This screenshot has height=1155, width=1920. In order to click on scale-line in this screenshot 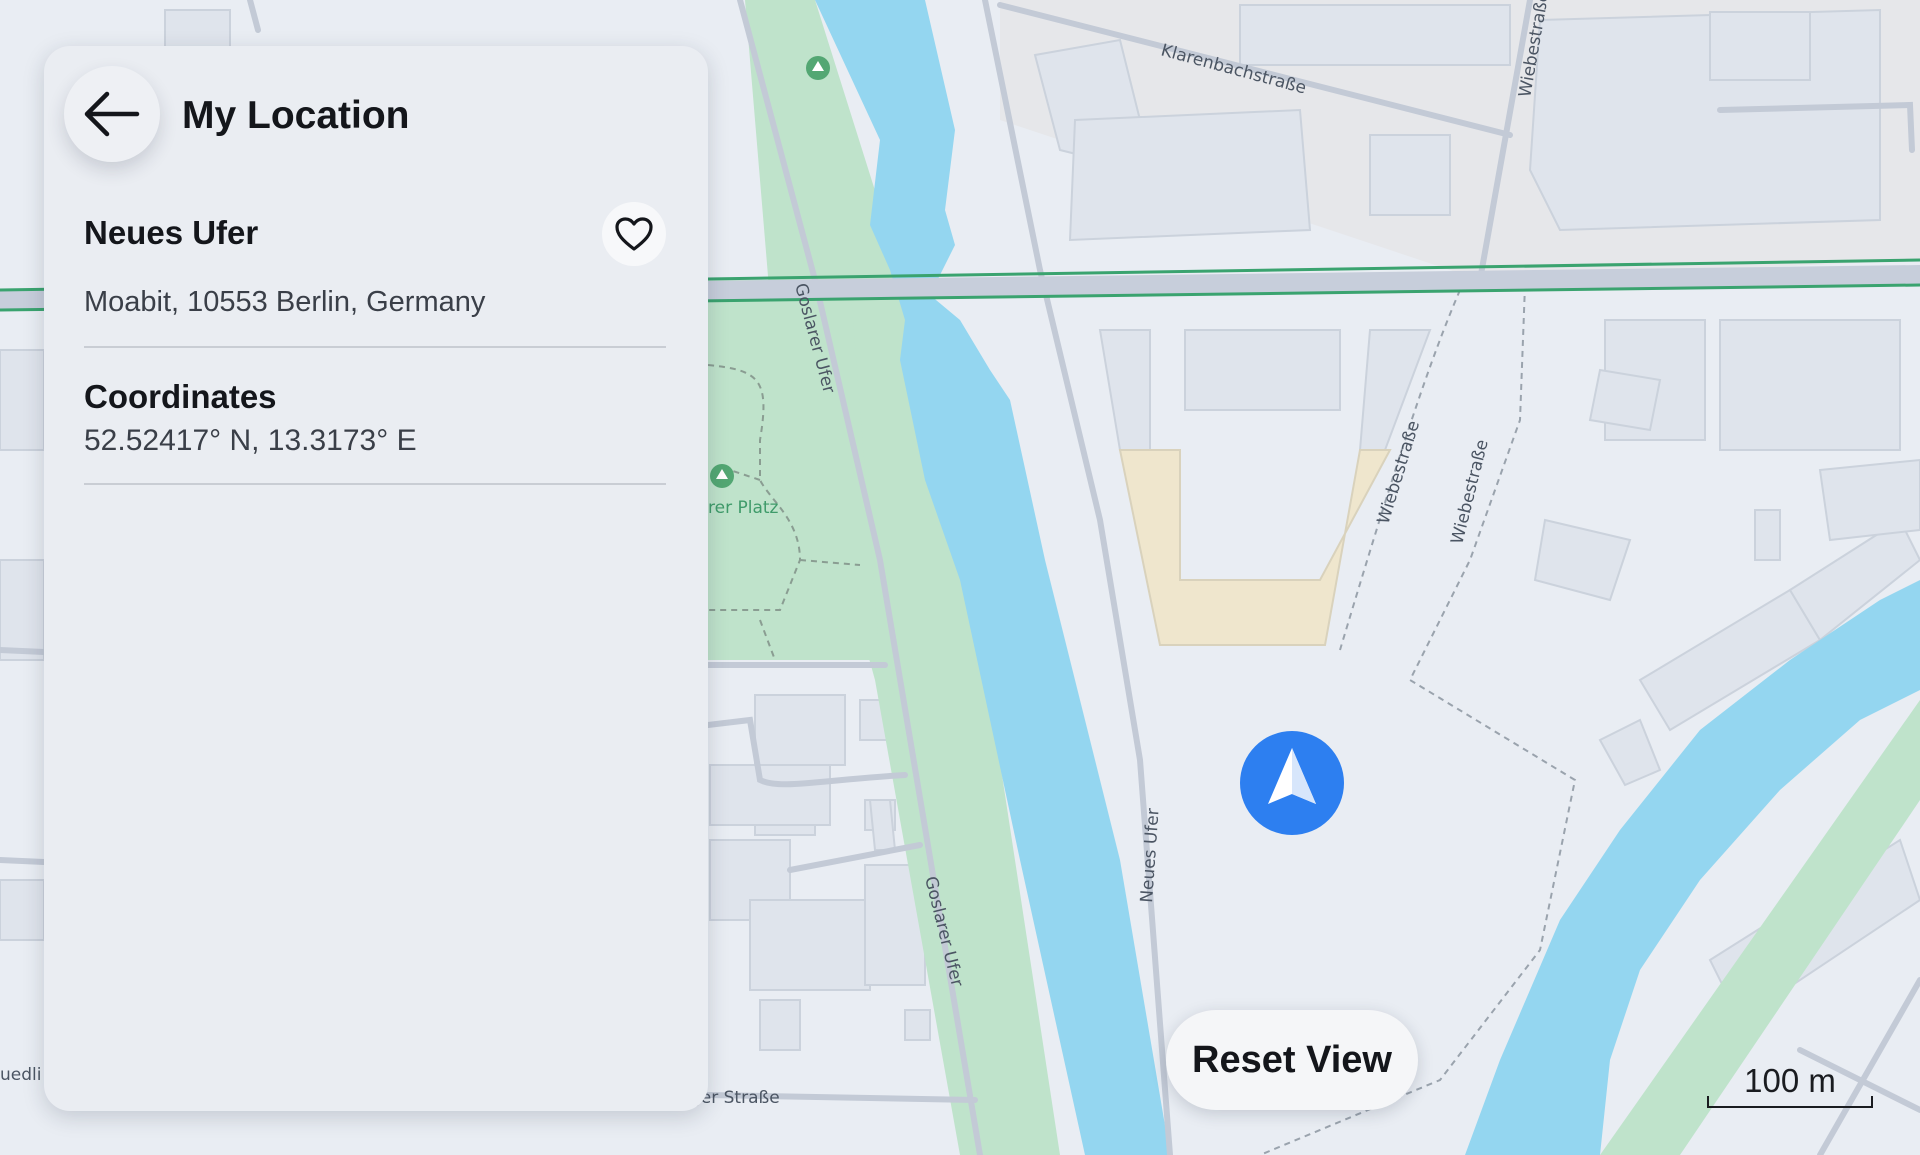, I will do `click(1790, 1102)`.